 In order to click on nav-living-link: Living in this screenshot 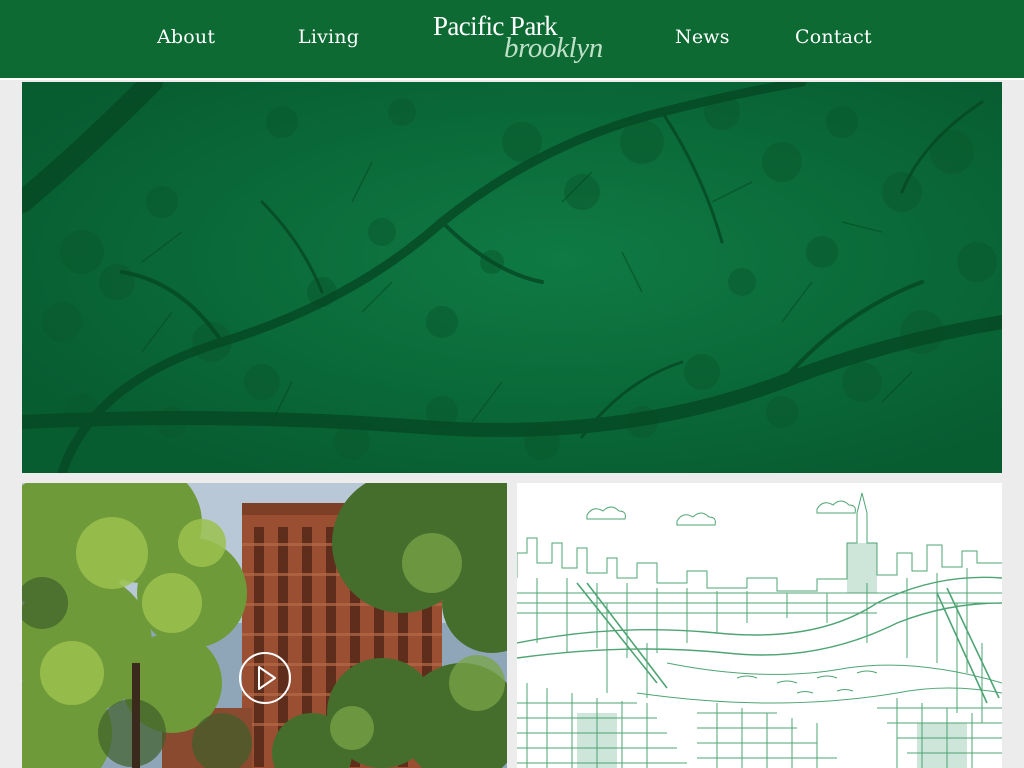, I will do `click(328, 37)`.